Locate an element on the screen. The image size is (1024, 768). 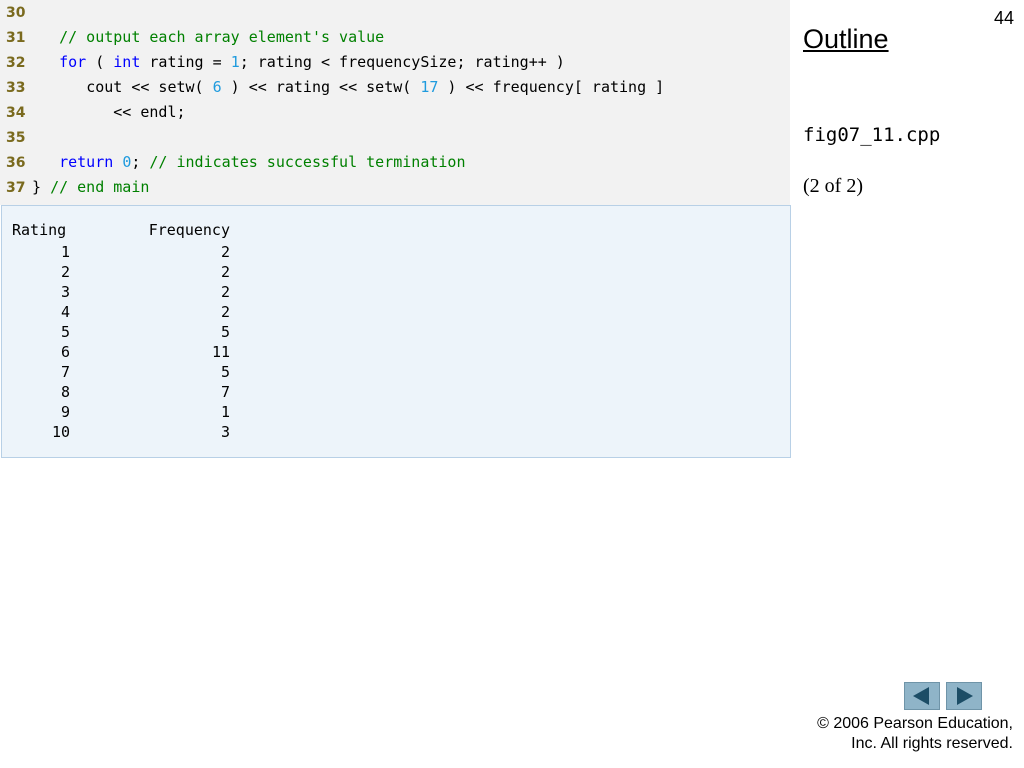
left-triangle-icon is located at coordinates (921, 696).